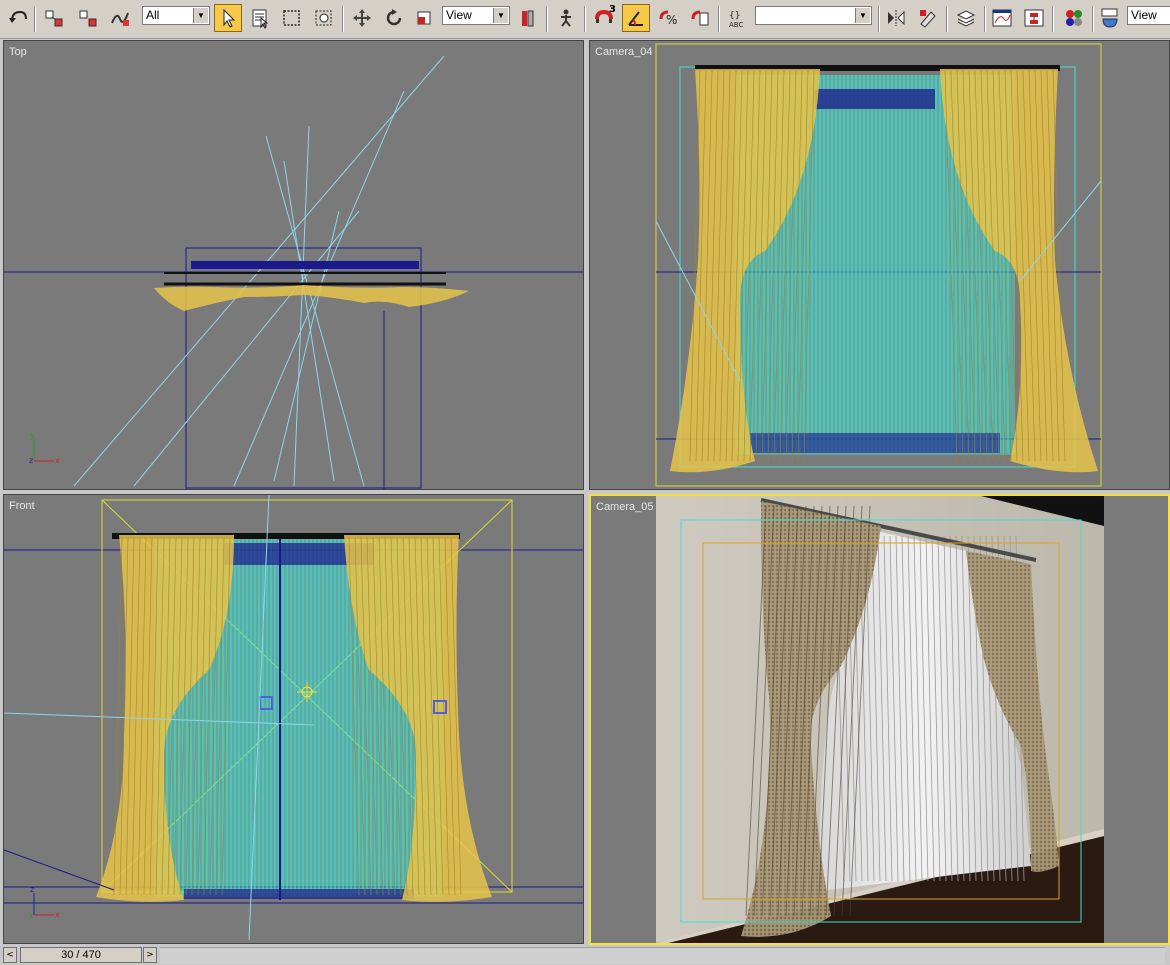 This screenshot has height=965, width=1170. What do you see at coordinates (1034, 18) in the screenshot?
I see `schematic-icon` at bounding box center [1034, 18].